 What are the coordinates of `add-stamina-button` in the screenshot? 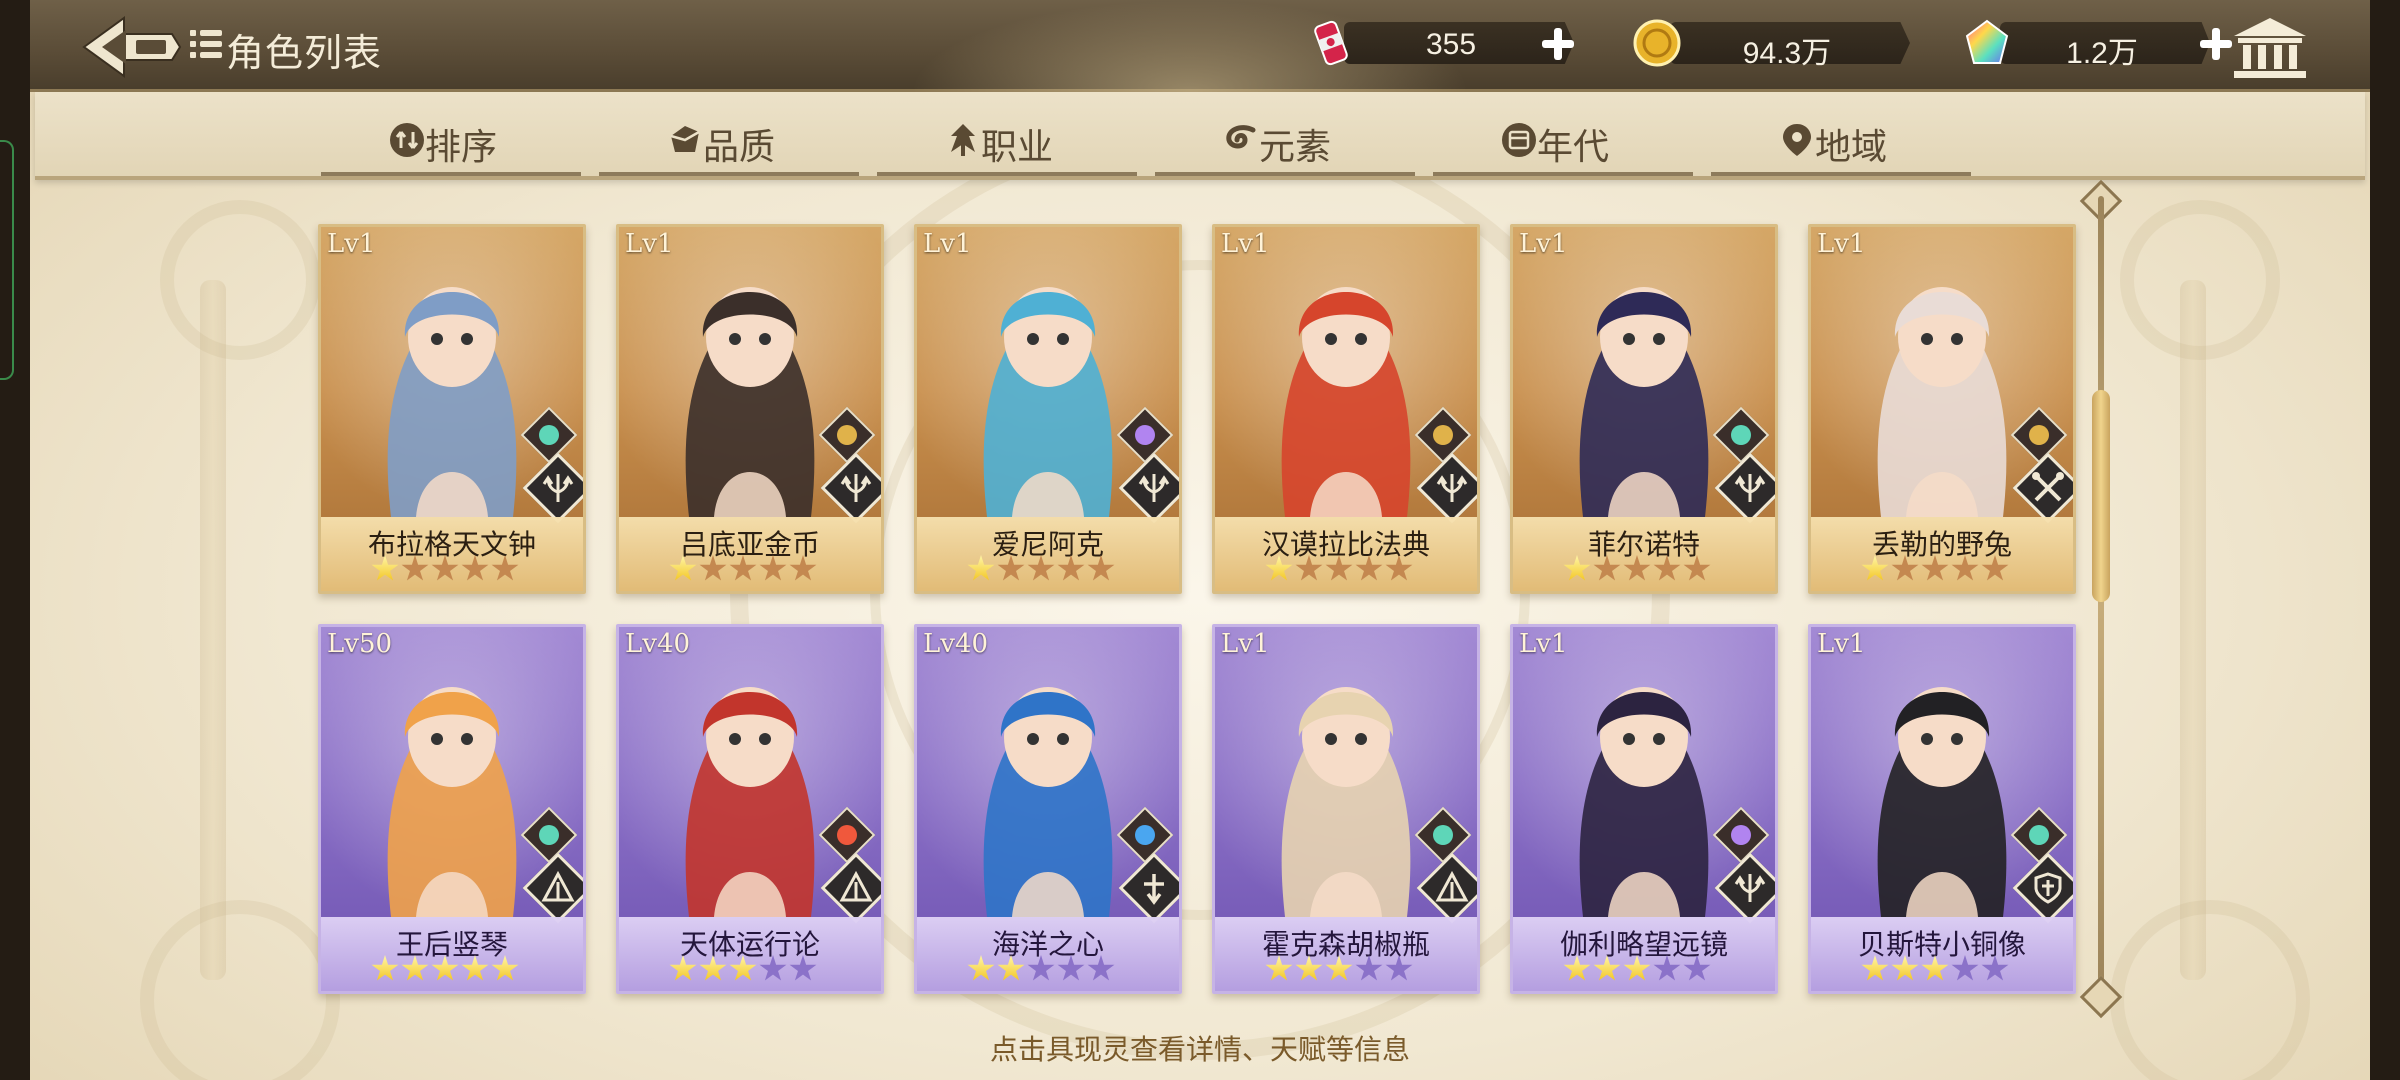 It's located at (1558, 44).